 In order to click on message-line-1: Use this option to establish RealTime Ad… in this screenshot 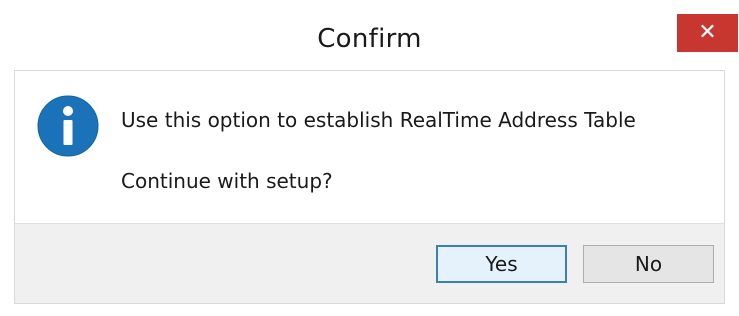, I will do `click(378, 120)`.